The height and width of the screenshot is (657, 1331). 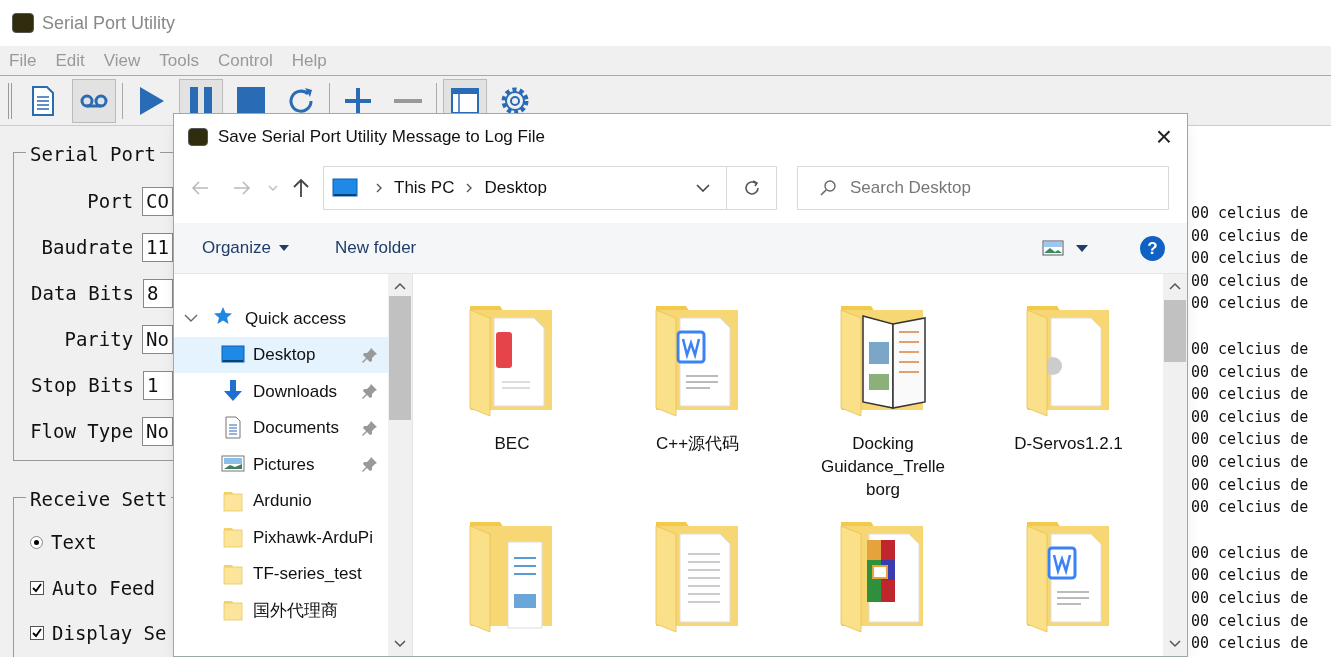 I want to click on field-label: Flow Type, so click(x=82, y=432).